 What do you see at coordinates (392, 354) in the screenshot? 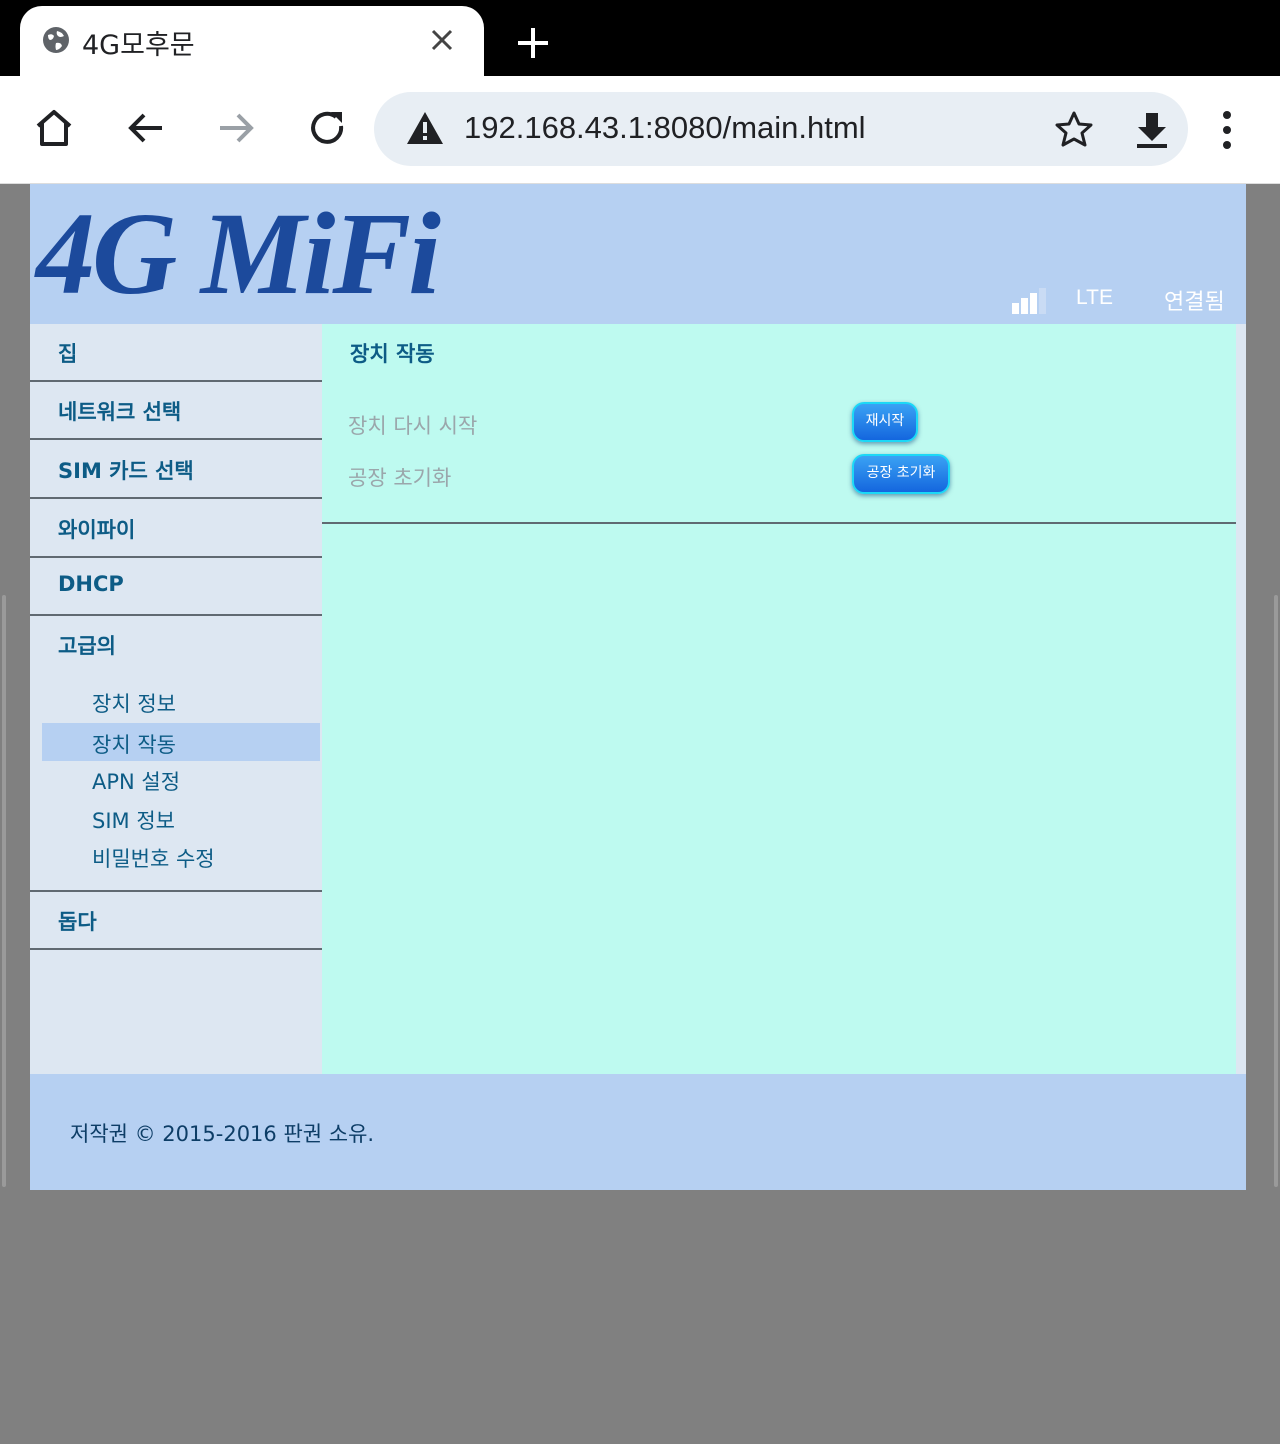
I see `page-title: 장치 작동` at bounding box center [392, 354].